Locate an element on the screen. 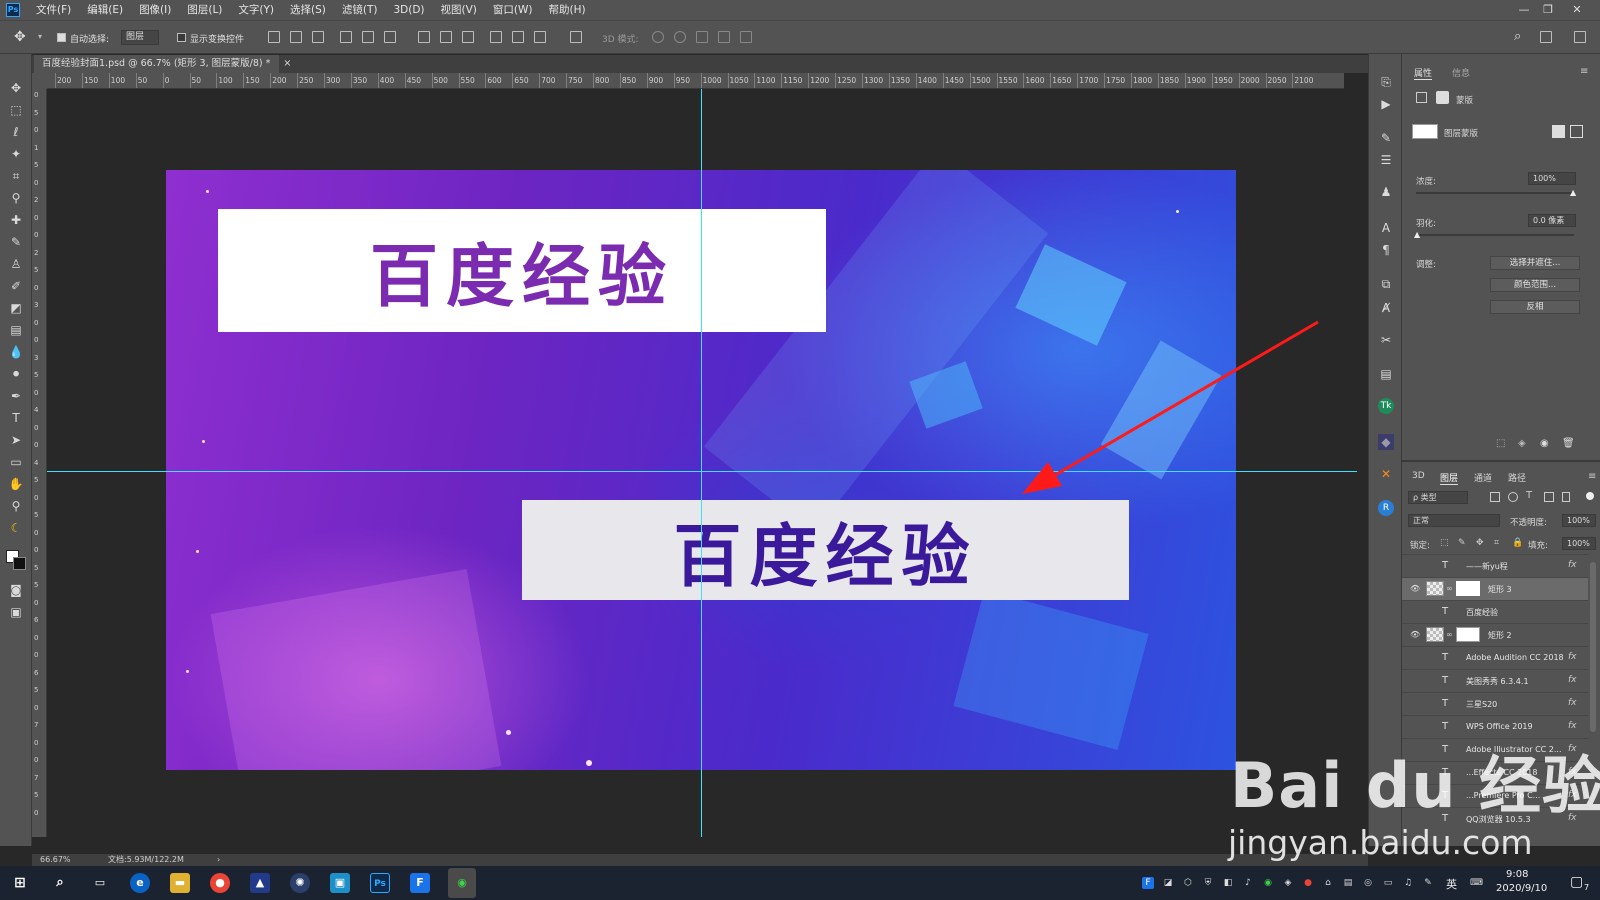 The width and height of the screenshot is (1600, 900). fill-input: 100% is located at coordinates (1579, 543).